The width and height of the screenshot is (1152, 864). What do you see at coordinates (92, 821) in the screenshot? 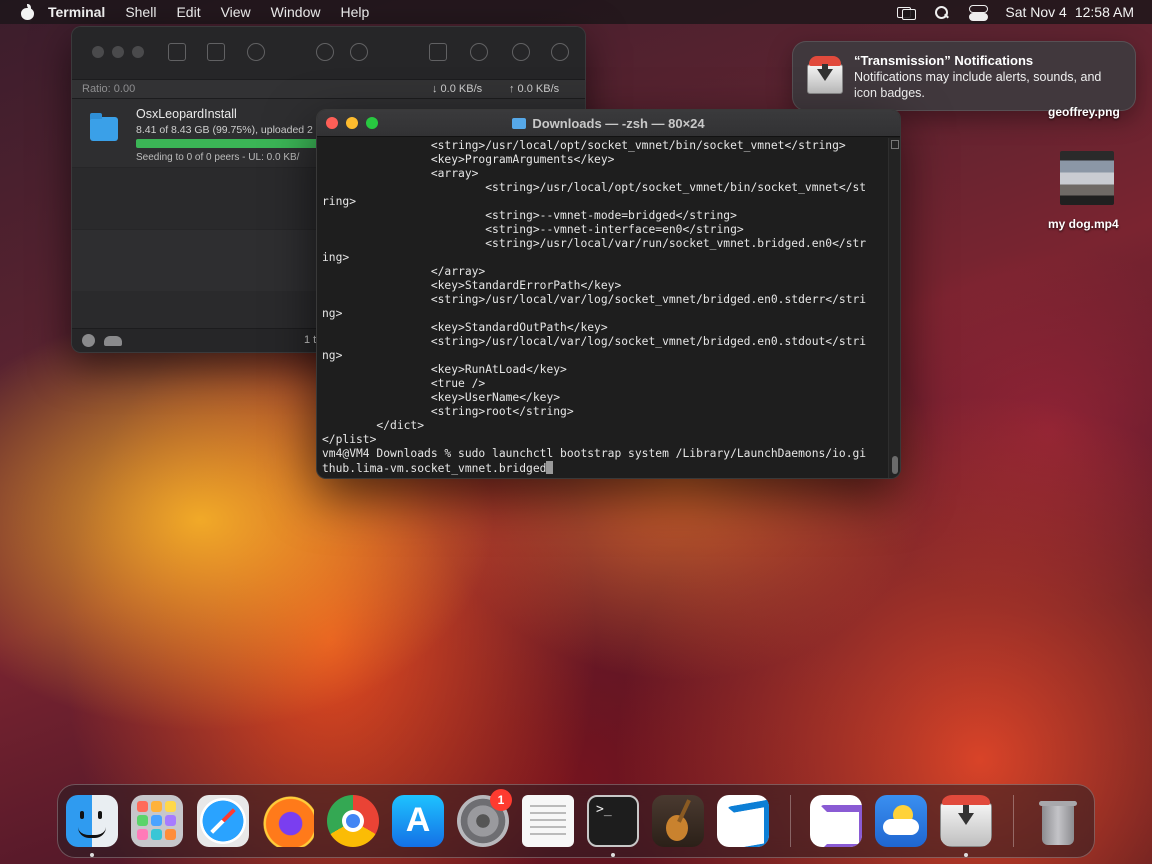
I see `finder-icon` at bounding box center [92, 821].